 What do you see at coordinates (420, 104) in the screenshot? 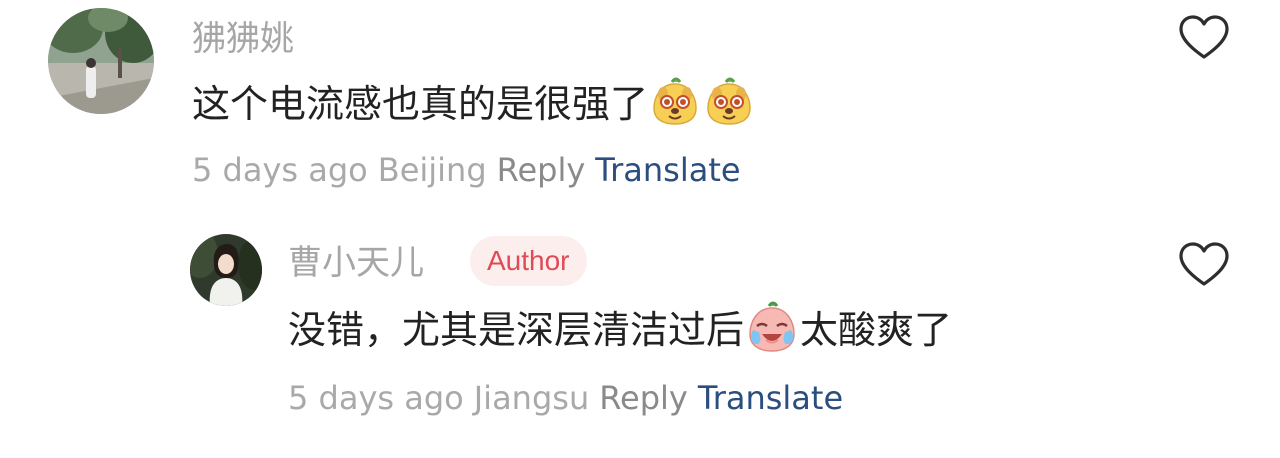
I see `comment-body: 这个电流感也真的是很强了` at bounding box center [420, 104].